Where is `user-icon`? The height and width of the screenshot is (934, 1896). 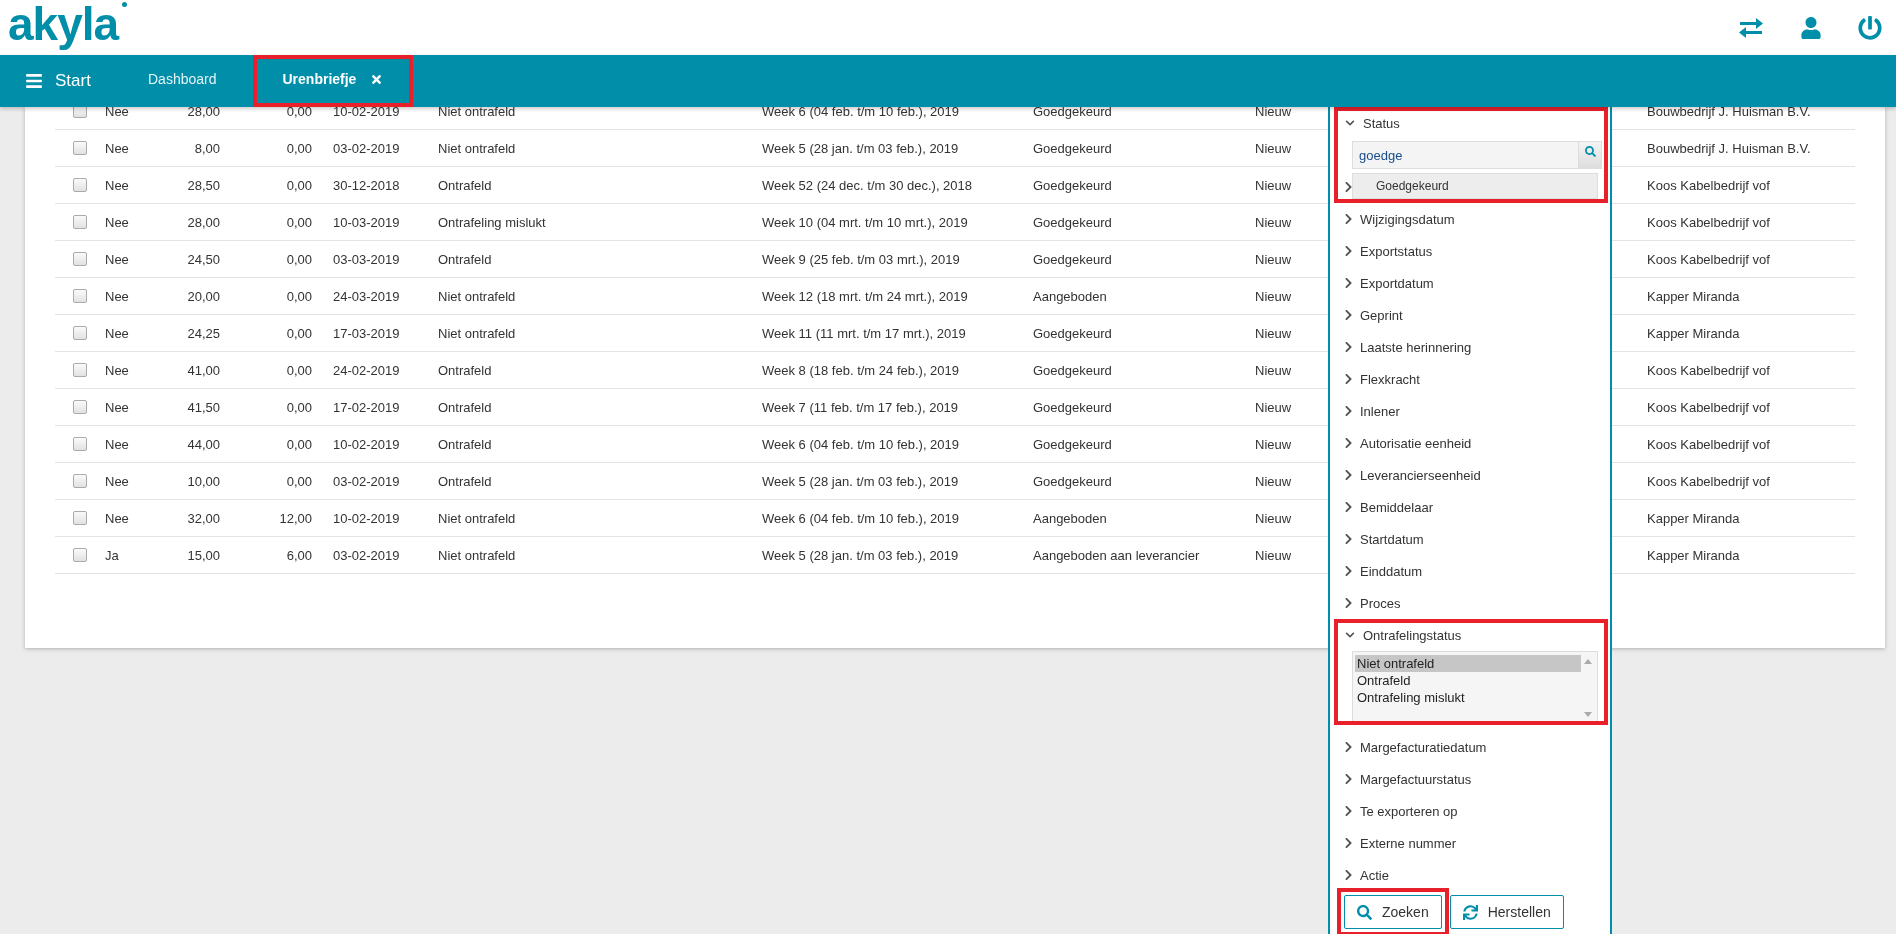 user-icon is located at coordinates (1811, 27).